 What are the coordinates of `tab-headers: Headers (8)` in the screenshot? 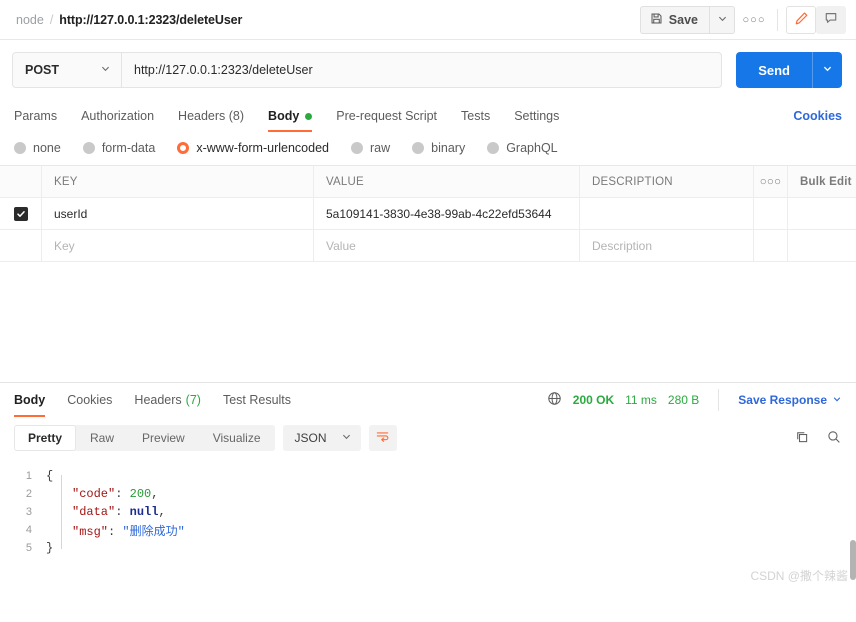 It's located at (211, 116).